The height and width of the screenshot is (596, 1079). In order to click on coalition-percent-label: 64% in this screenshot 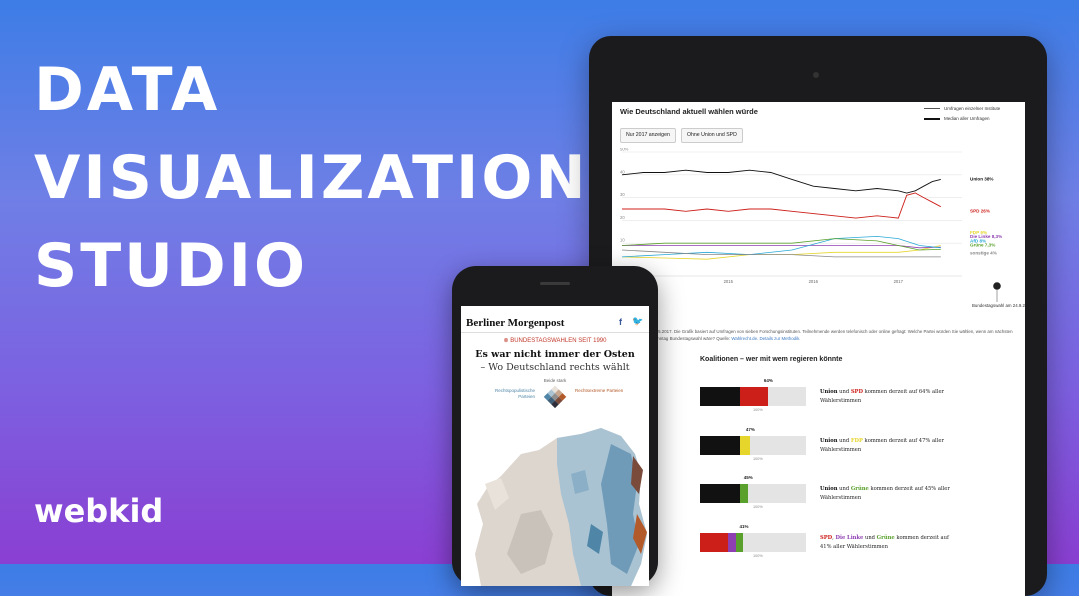, I will do `click(768, 380)`.